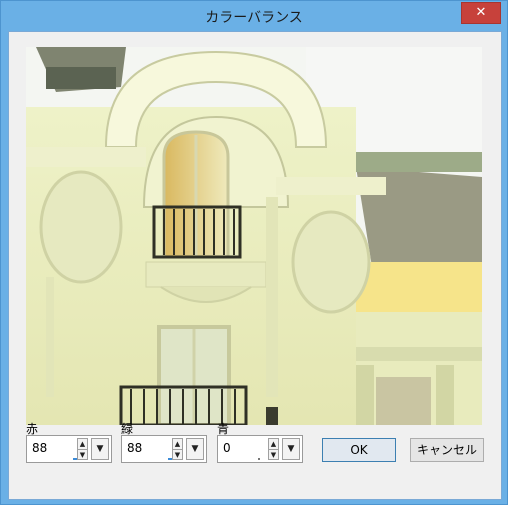 This screenshot has width=508, height=505. What do you see at coordinates (359, 450) in the screenshot?
I see `ok-button: OK` at bounding box center [359, 450].